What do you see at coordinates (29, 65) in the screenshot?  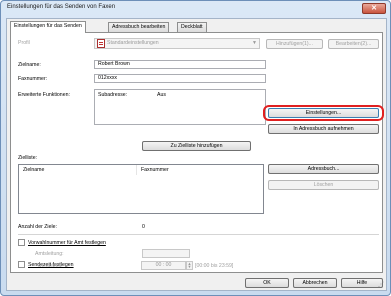 I see `recipient-name-label: Zielname:` at bounding box center [29, 65].